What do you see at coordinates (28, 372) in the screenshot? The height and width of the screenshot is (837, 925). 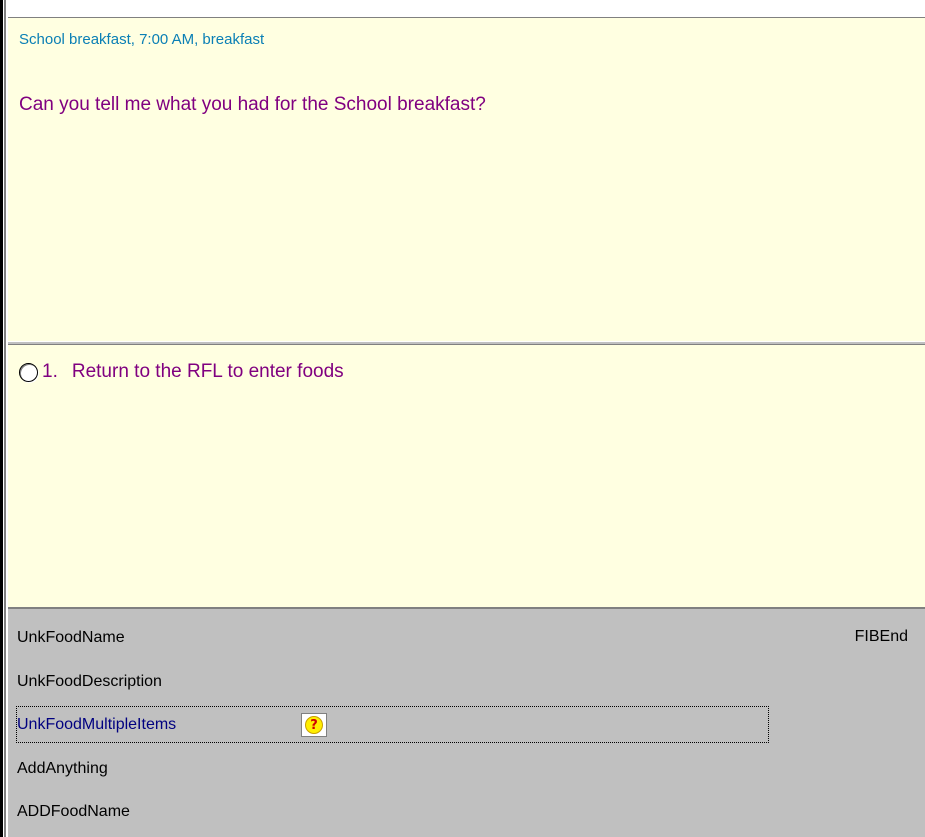 I see `radio-button` at bounding box center [28, 372].